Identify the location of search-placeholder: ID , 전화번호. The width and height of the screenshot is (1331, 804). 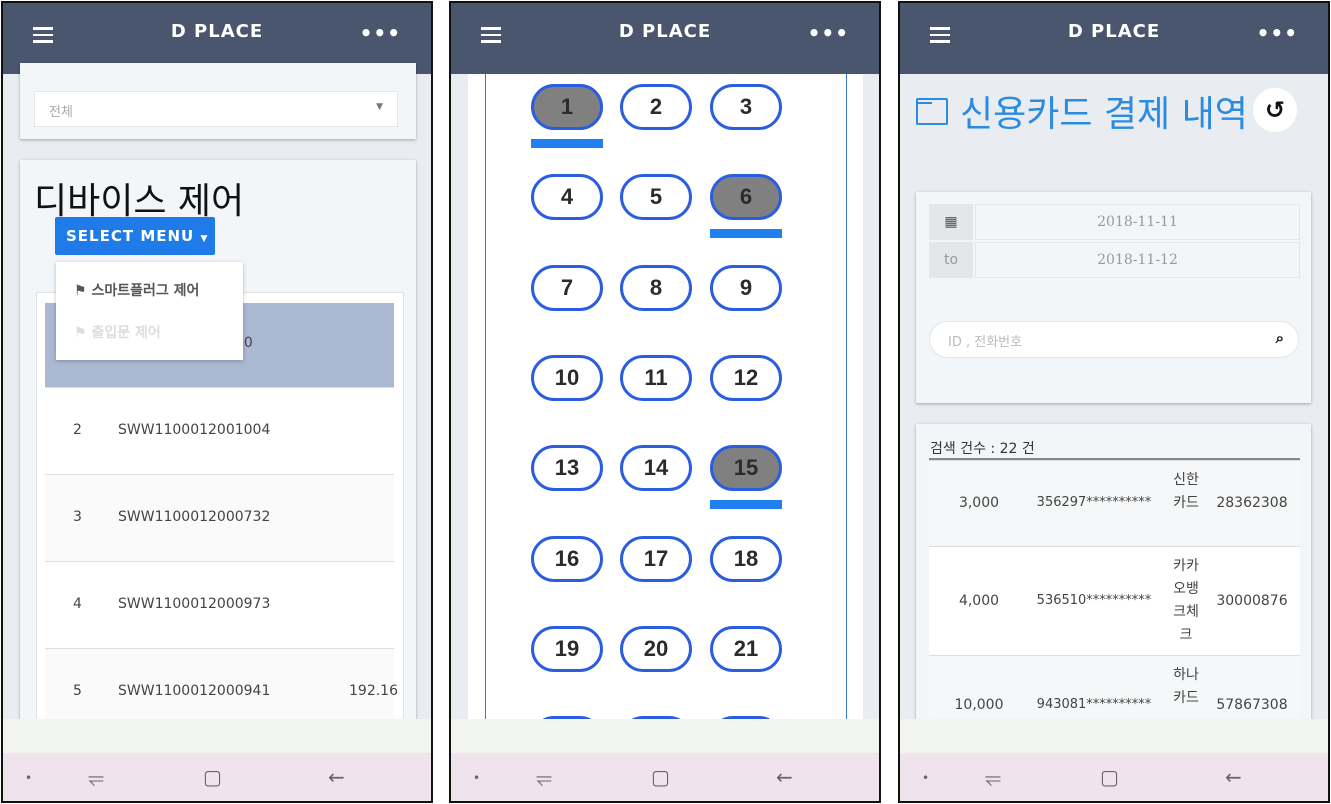
(985, 342).